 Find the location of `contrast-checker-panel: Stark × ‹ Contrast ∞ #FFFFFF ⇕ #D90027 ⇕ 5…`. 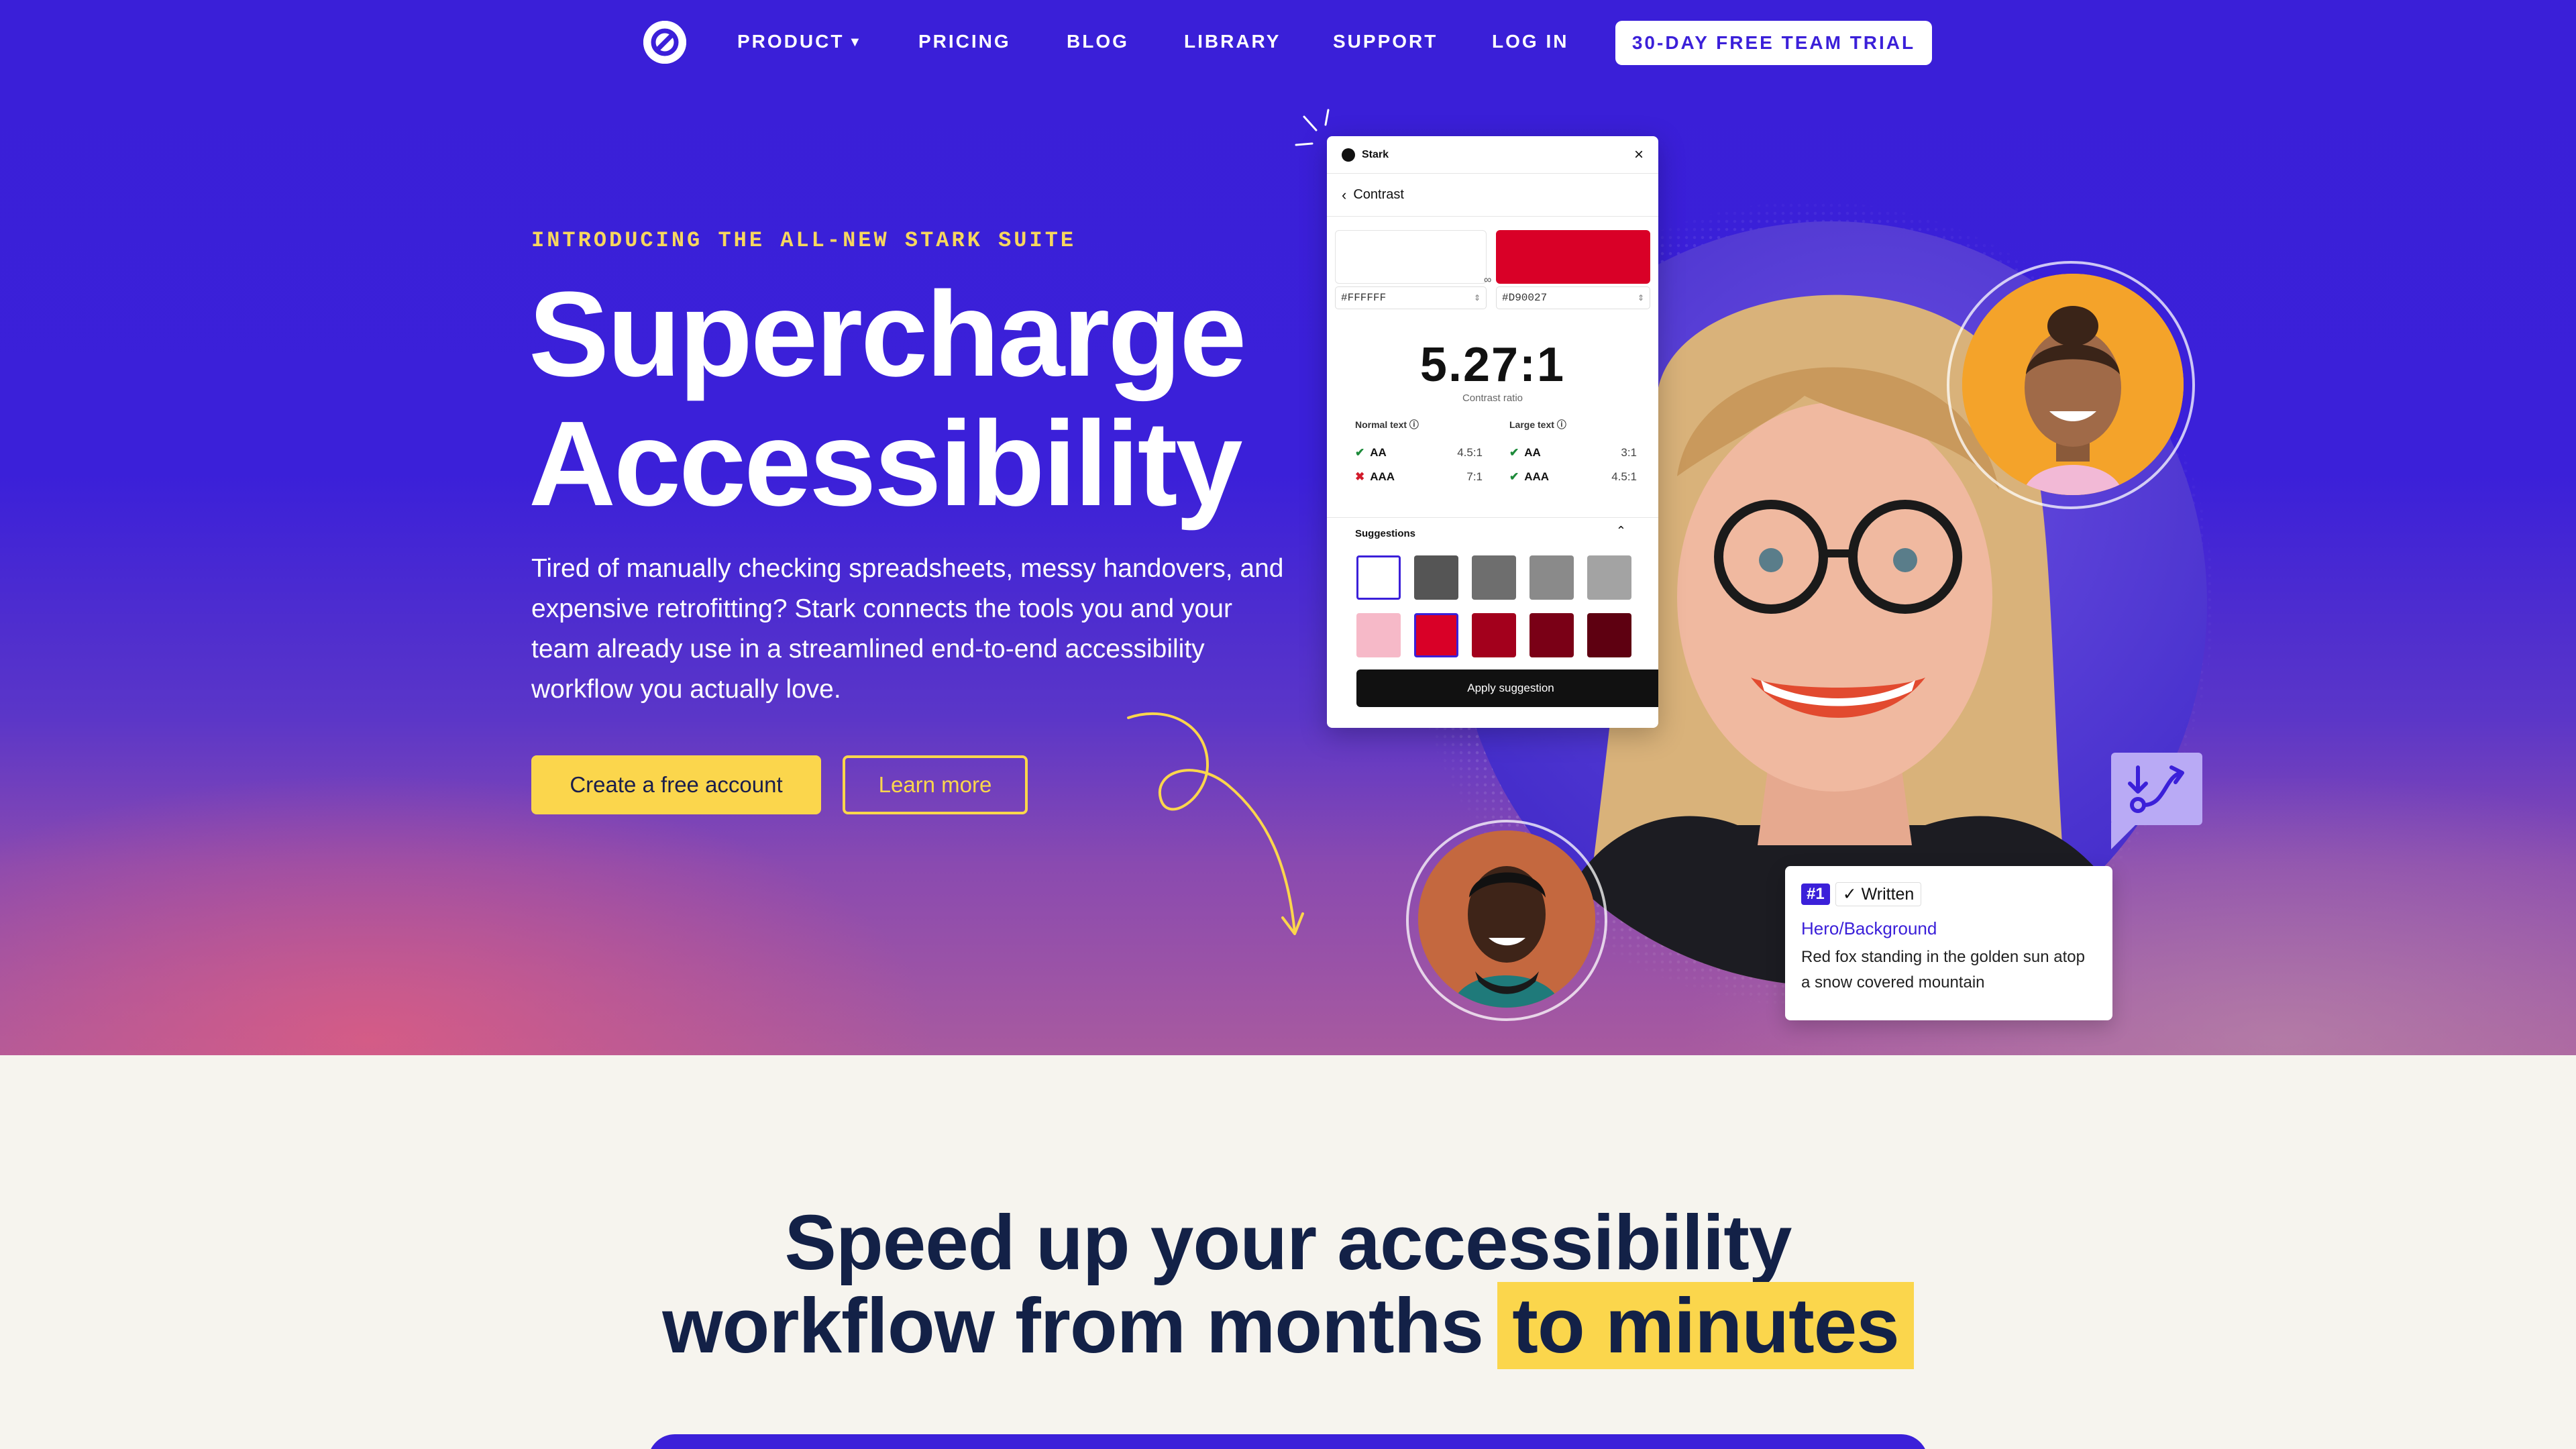

contrast-checker-panel: Stark × ‹ Contrast ∞ #FFFFFF ⇕ #D90027 ⇕ 5… is located at coordinates (1492, 432).